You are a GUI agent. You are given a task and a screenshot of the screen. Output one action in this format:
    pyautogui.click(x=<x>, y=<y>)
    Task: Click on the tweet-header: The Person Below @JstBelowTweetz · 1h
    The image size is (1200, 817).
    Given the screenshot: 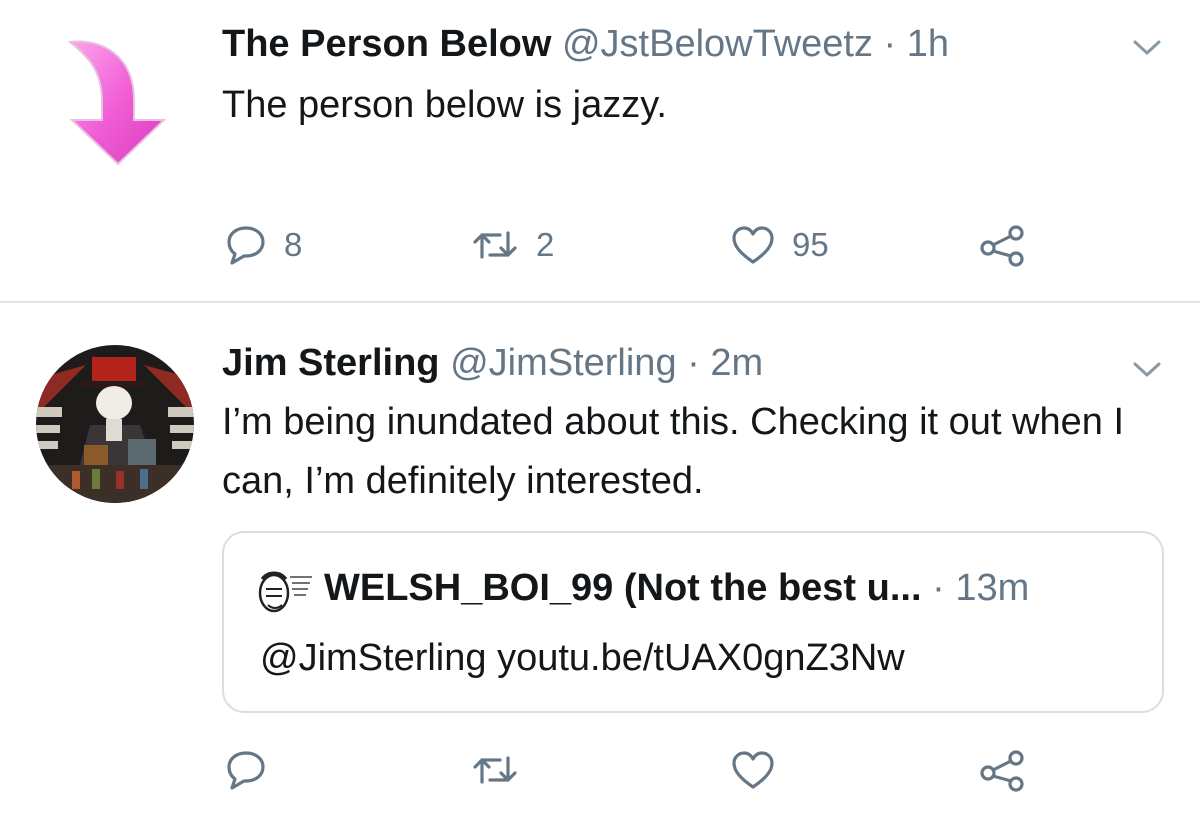 What is the action you would take?
    pyautogui.click(x=585, y=44)
    